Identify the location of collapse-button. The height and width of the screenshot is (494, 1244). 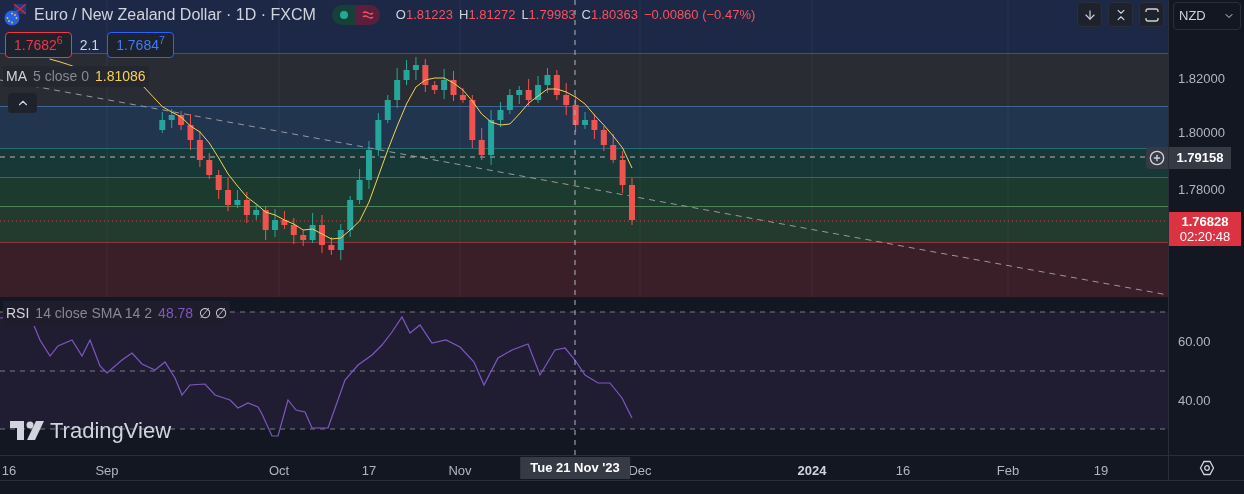
(1120, 14).